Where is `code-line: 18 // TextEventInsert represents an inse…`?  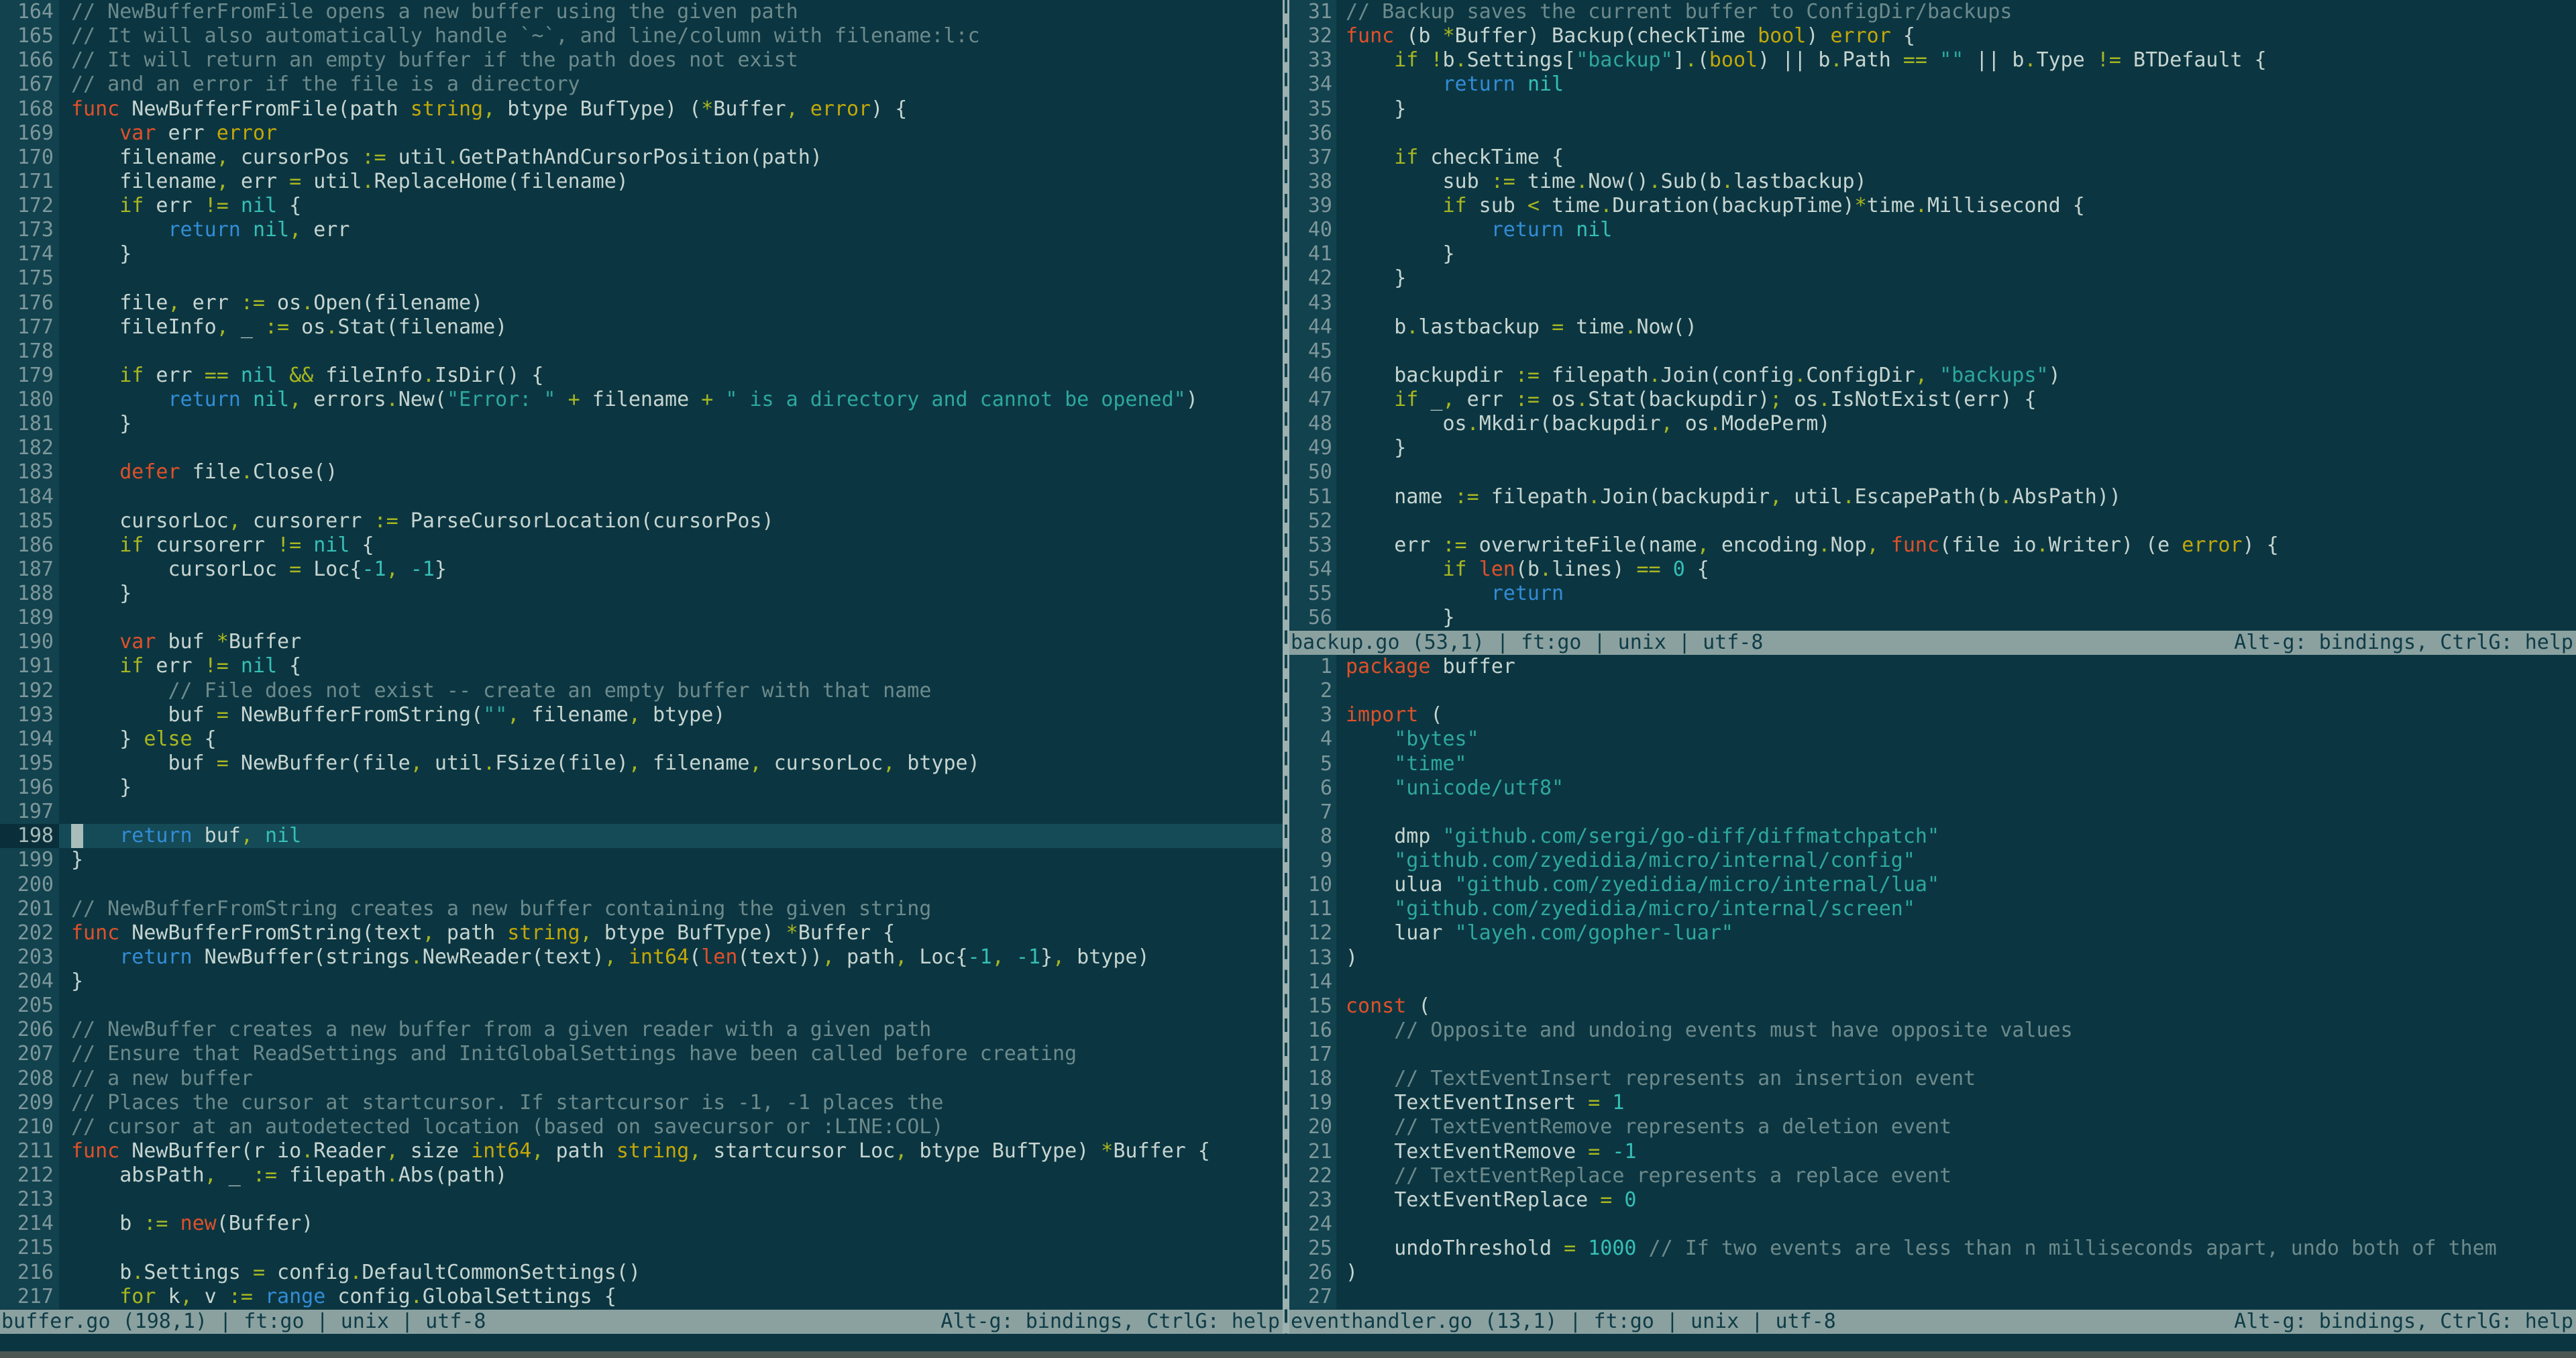
code-line: 18 // TextEventInsert represents an inse… is located at coordinates (1932, 1079).